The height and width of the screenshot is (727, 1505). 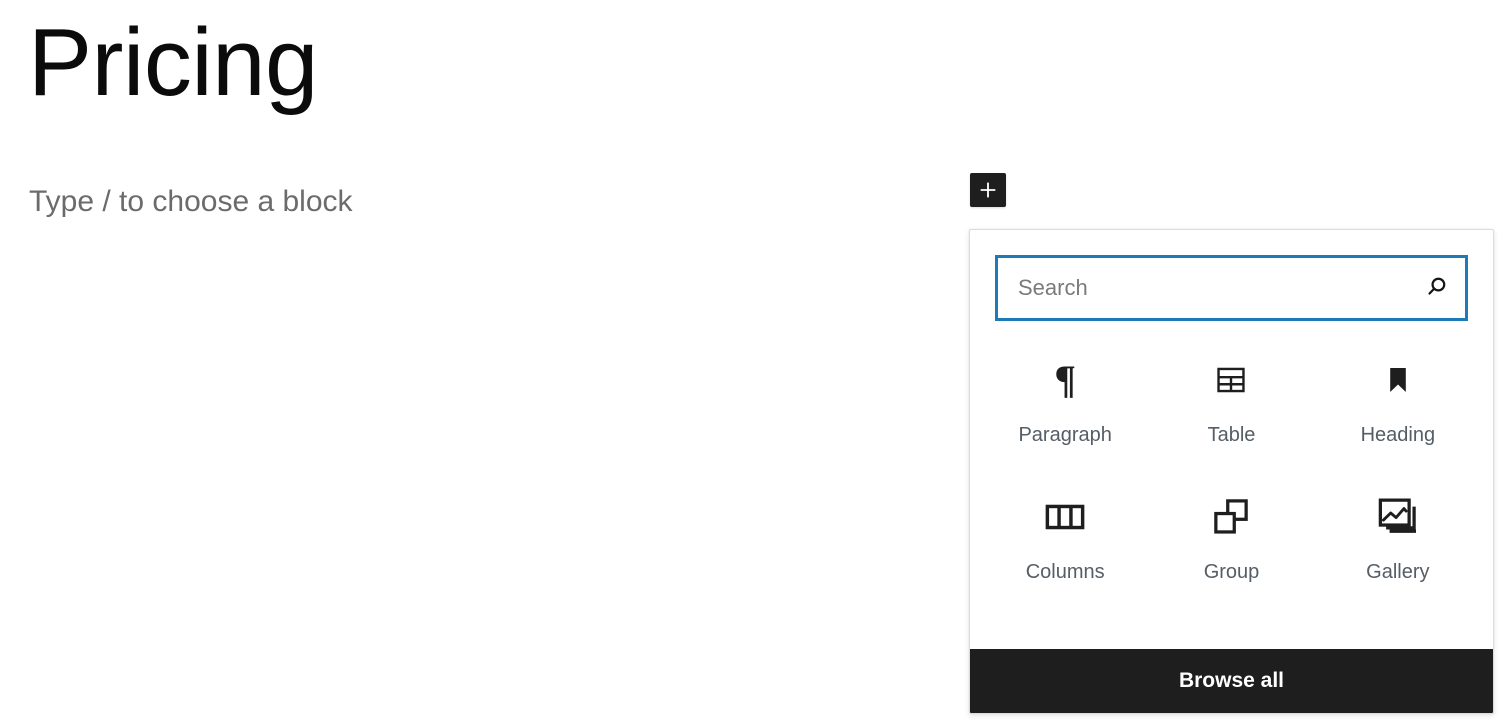 I want to click on search-field, so click(x=1231, y=288).